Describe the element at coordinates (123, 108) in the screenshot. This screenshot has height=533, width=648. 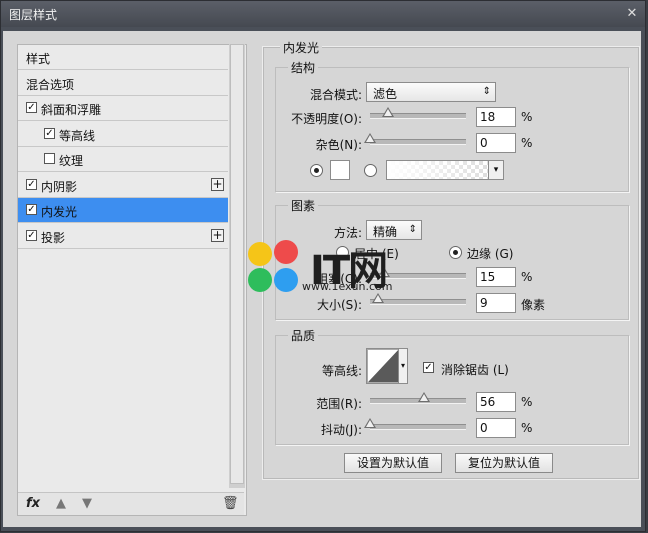
I see `sidebar-item-bevel-emboss: ✓ 斜面和浮雕` at that location.